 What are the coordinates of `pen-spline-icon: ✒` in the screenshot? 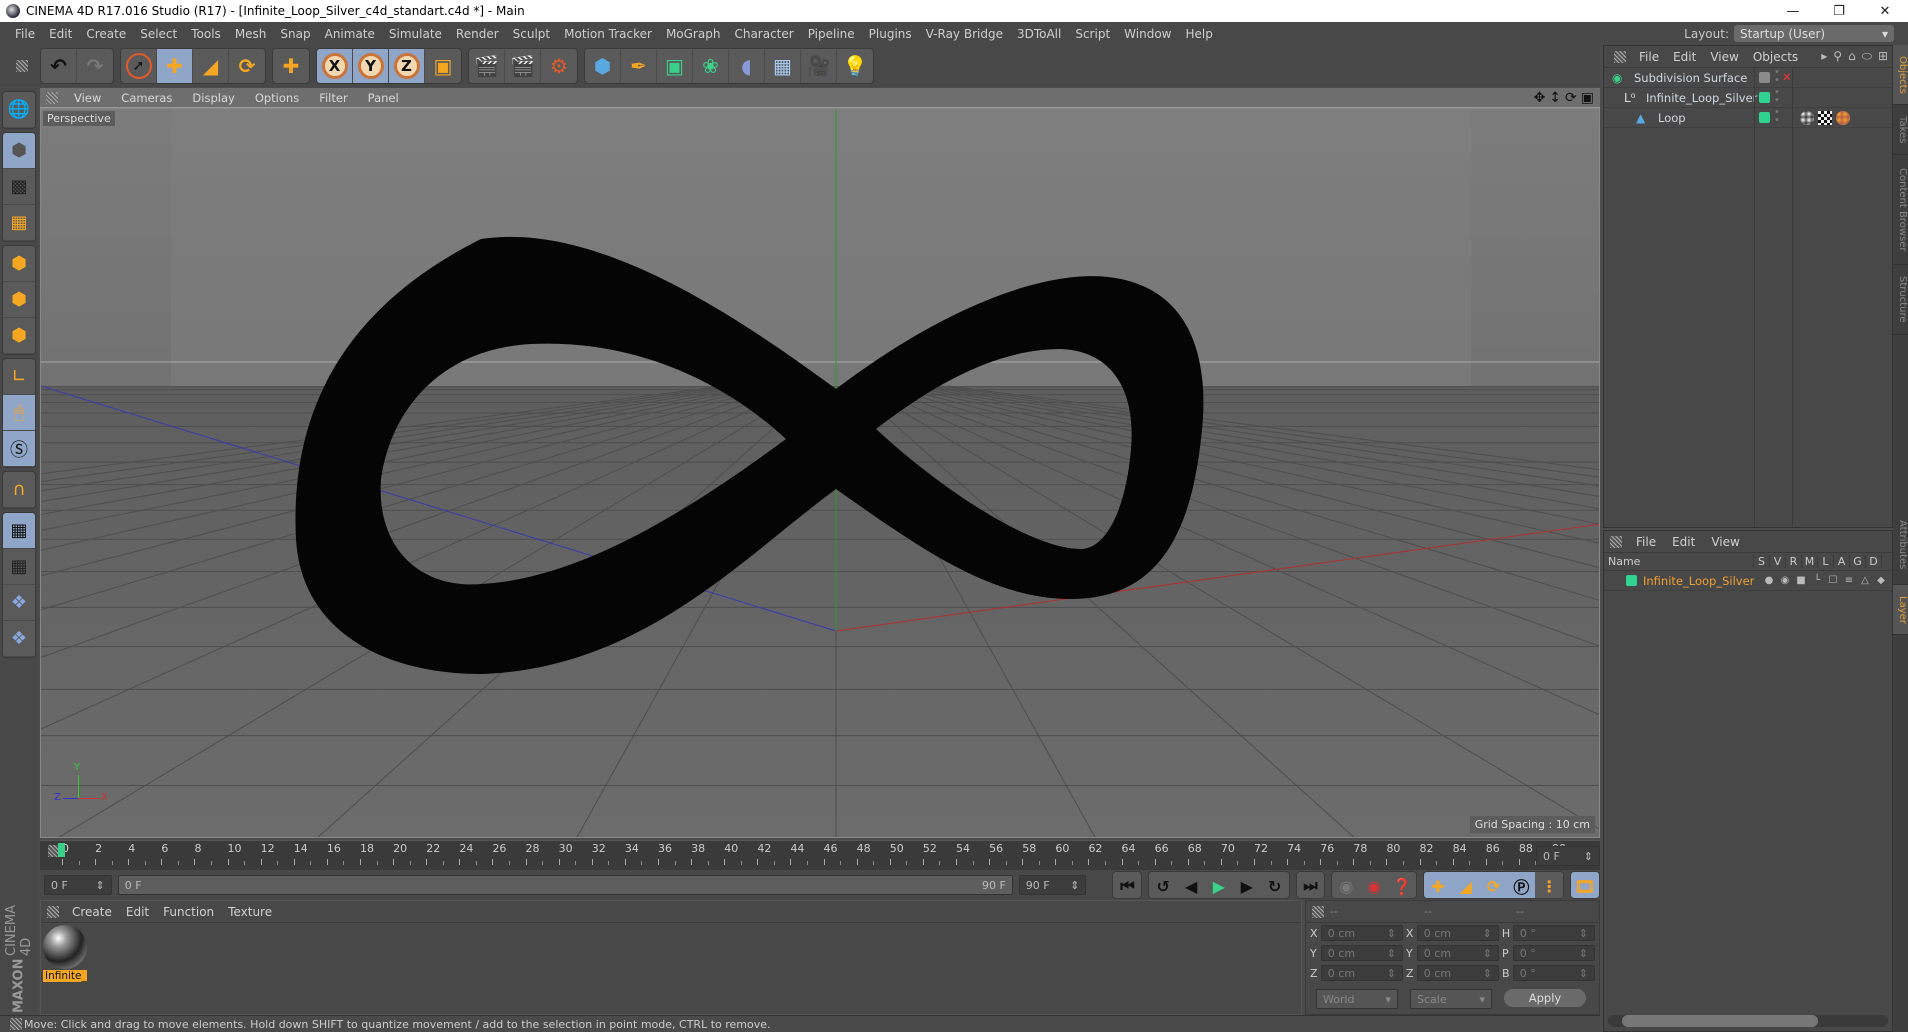 It's located at (639, 66).